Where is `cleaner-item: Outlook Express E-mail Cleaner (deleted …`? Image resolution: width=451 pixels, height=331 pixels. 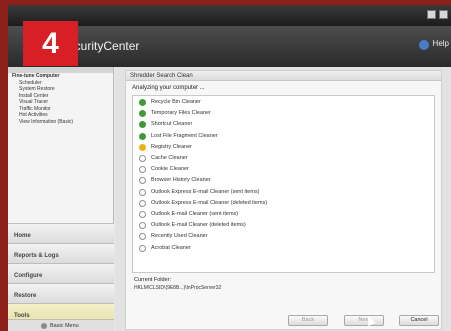
cleaner-item: Outlook Express E-mail Cleaner (deleted … is located at coordinates (283, 203).